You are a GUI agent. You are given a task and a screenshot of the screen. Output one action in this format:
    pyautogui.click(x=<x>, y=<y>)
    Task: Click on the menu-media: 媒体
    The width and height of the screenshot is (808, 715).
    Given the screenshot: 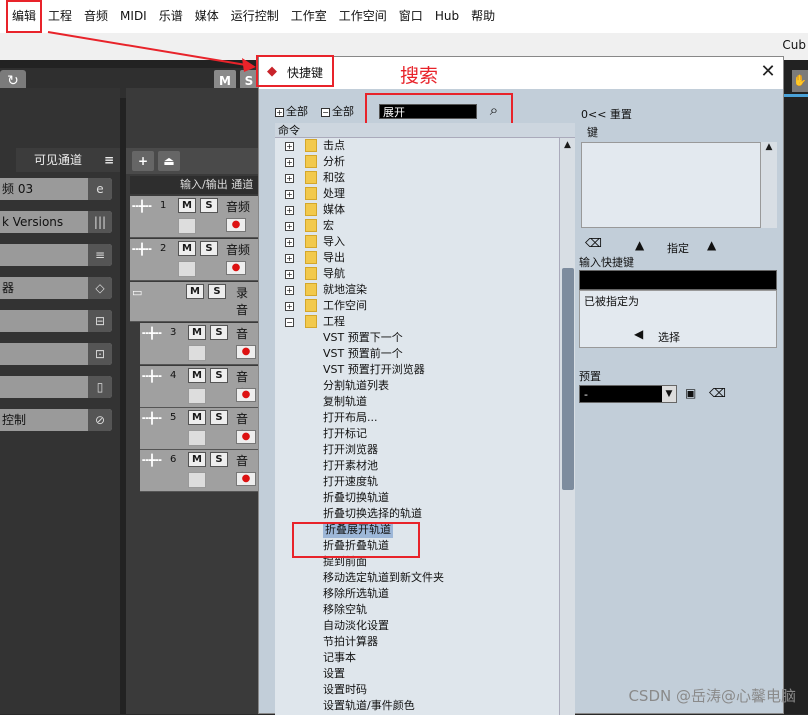 What is the action you would take?
    pyautogui.click(x=207, y=16)
    